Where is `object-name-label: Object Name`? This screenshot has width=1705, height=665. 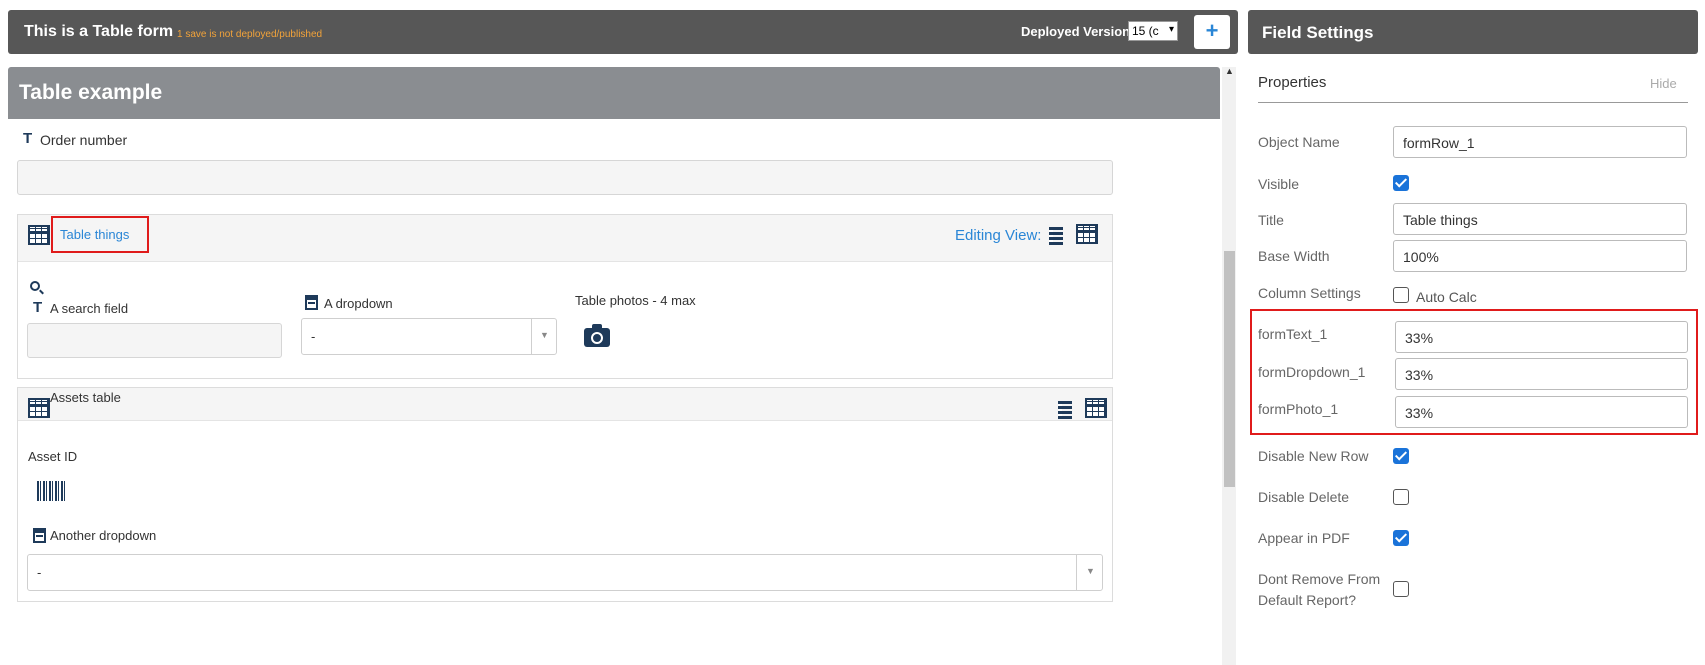
object-name-label: Object Name is located at coordinates (1299, 142).